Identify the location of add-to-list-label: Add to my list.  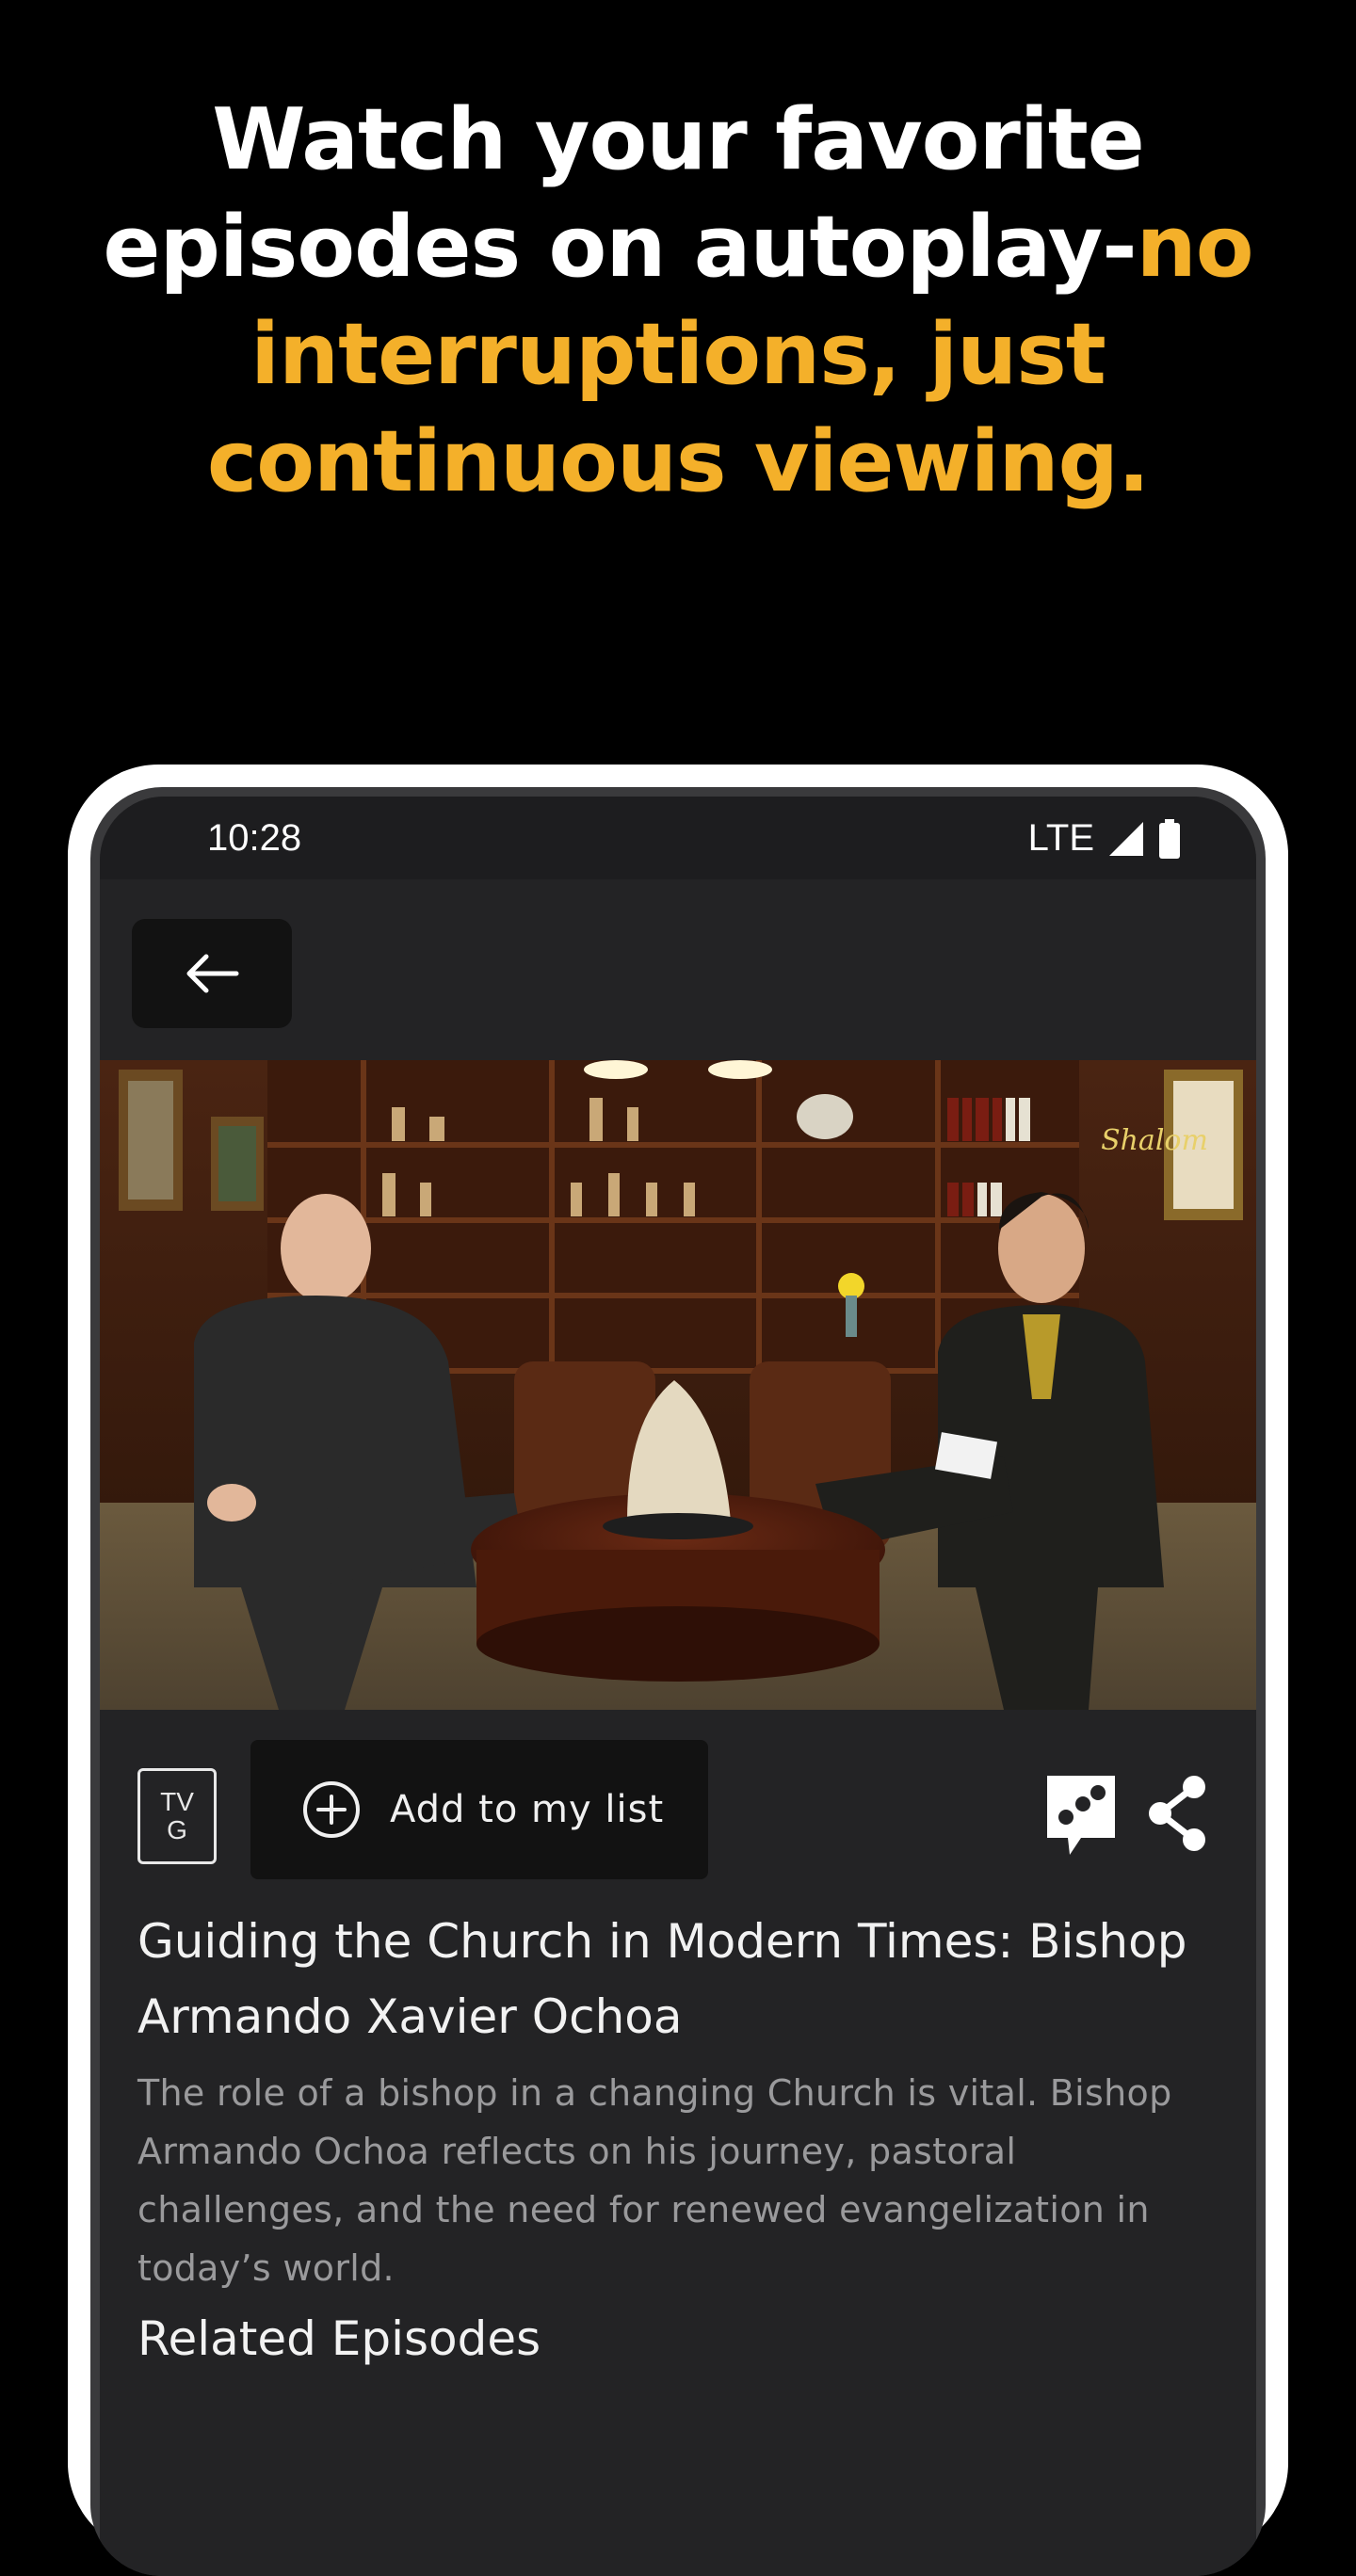
(527, 1809).